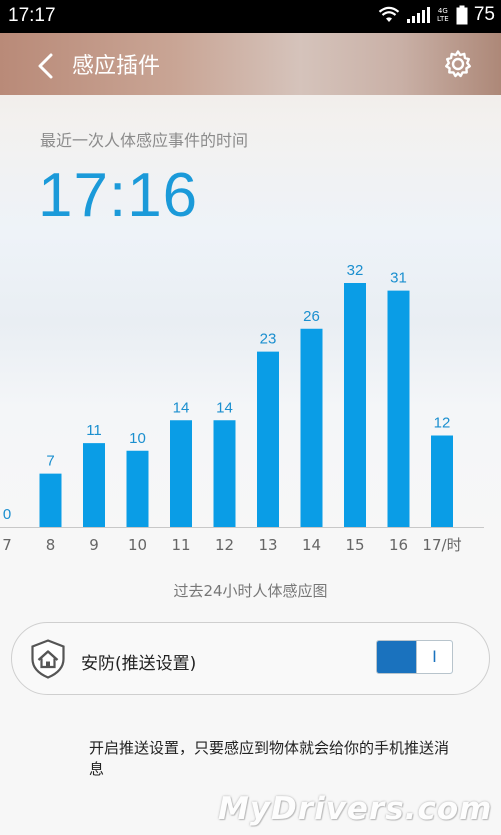 Image resolution: width=501 pixels, height=835 pixels. Describe the element at coordinates (462, 15) in the screenshot. I see `battery-icon` at that location.